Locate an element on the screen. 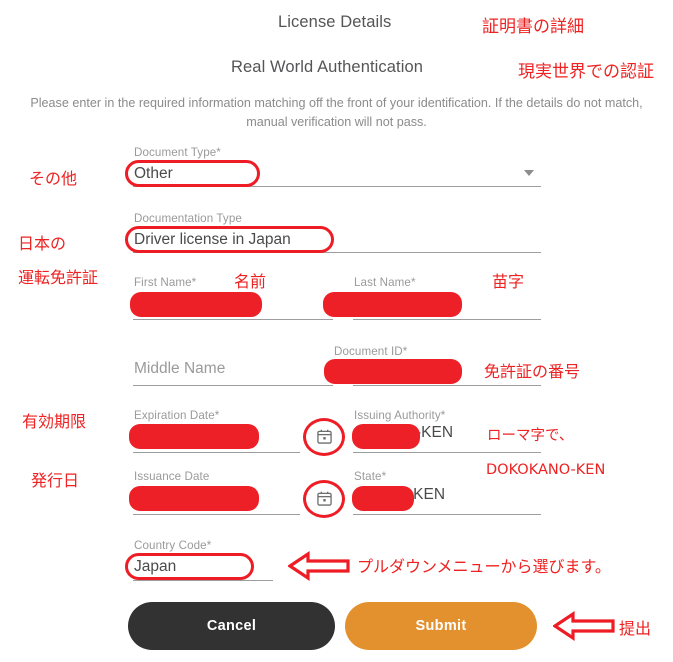 Image resolution: width=673 pixels, height=662 pixels. page-subtitle-annotation: 現実世界での認証 is located at coordinates (586, 72).